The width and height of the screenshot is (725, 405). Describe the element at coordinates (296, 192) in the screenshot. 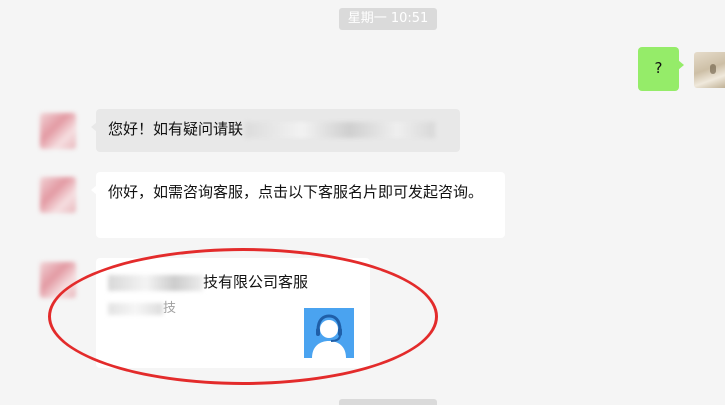

I see `incoming-message-text: 你好，如需咨询客服，点击以下客服名片即可发起咨询。` at that location.